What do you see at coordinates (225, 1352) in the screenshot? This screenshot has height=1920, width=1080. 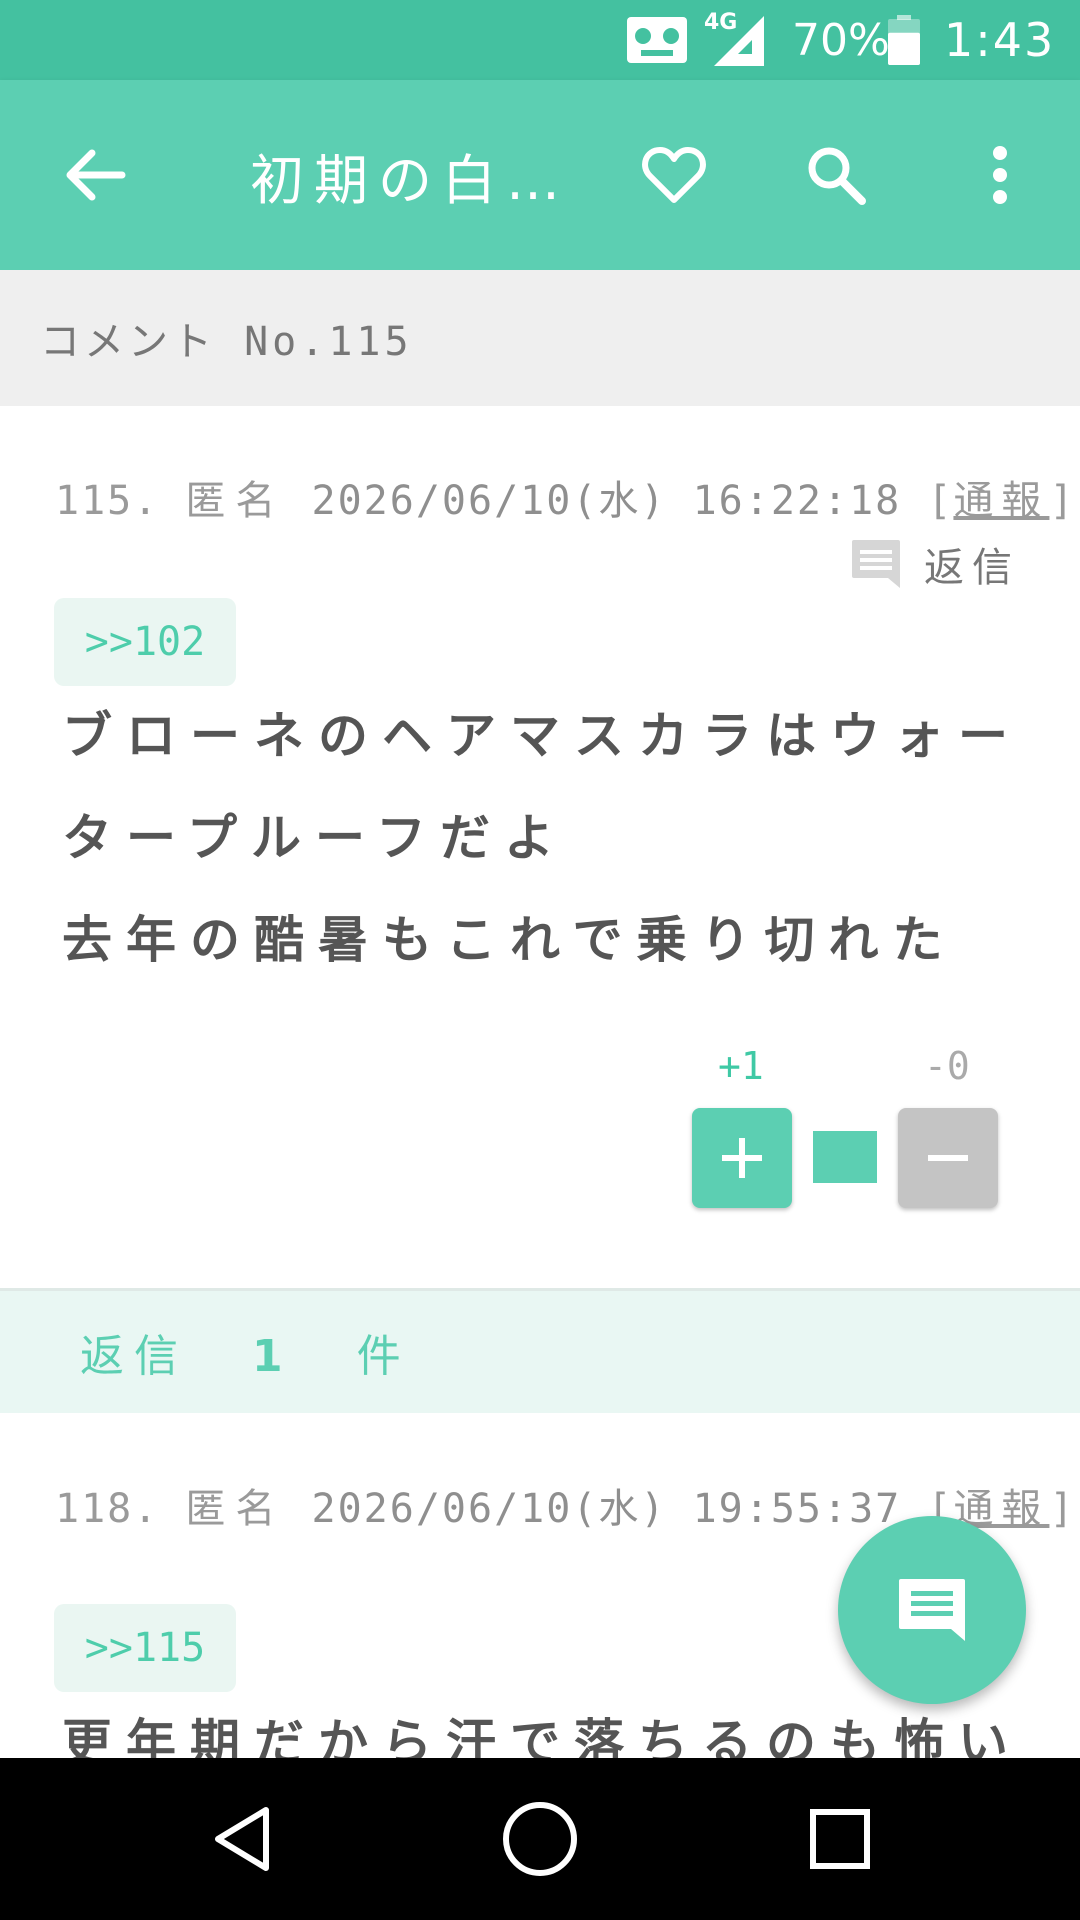 I see `replies-title: 返信 1 件` at bounding box center [225, 1352].